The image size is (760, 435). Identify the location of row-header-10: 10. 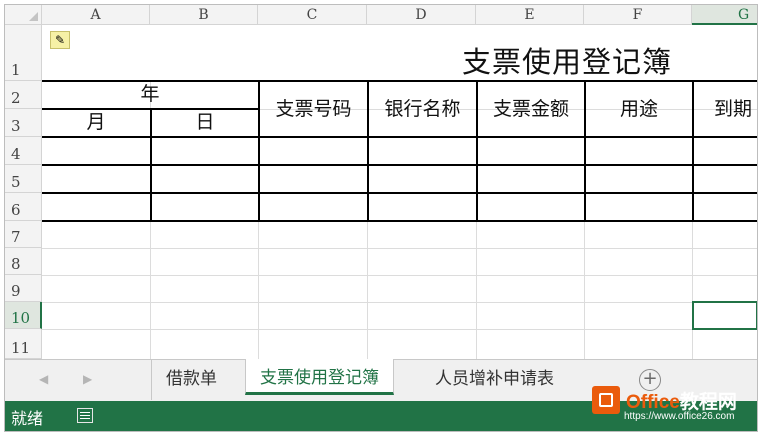
(23, 315).